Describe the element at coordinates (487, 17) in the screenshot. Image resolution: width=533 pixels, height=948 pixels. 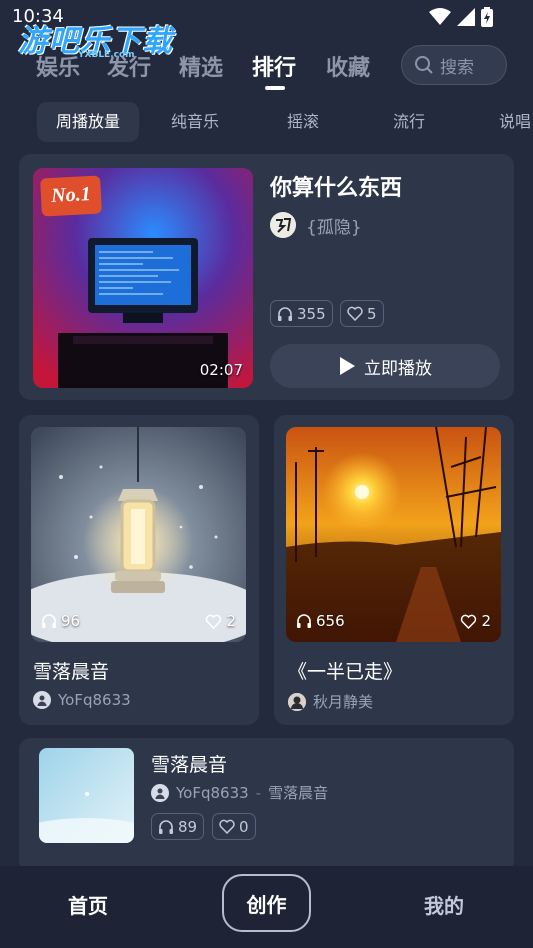
I see `battery-icon` at that location.